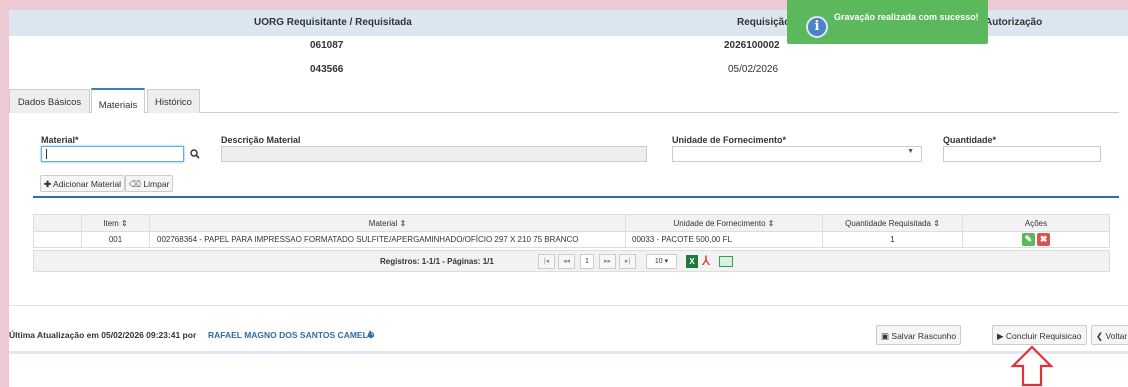  Describe the element at coordinates (1032, 366) in the screenshot. I see `annotation-arrow-up-icon` at that location.